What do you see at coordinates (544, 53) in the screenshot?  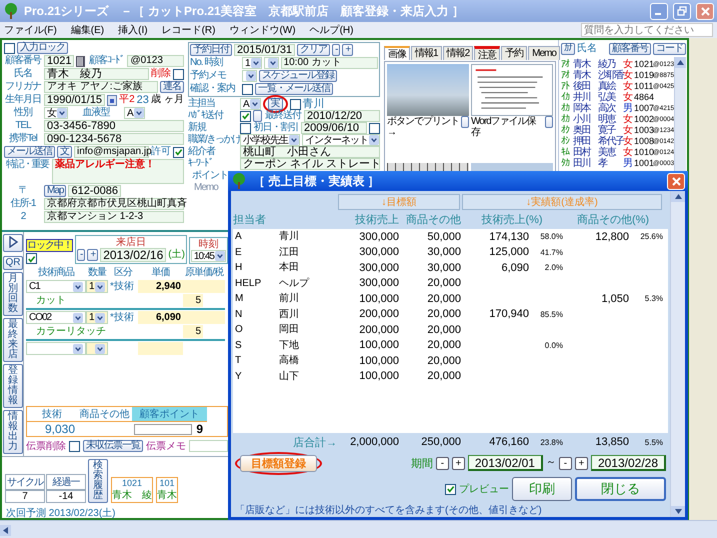 I see `tab: Memo` at bounding box center [544, 53].